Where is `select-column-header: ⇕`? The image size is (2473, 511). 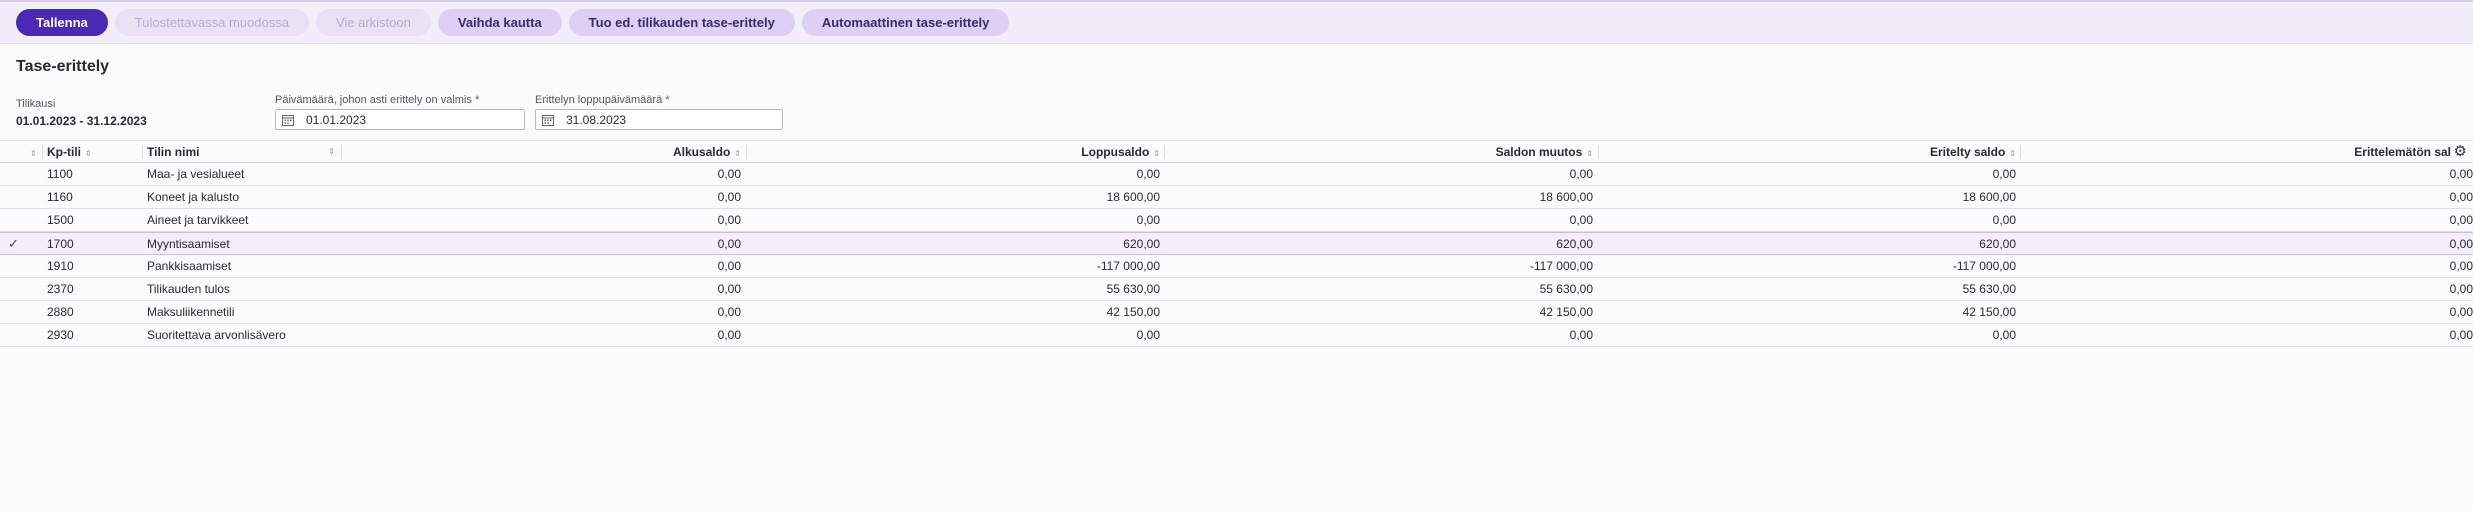
select-column-header: ⇕ is located at coordinates (31, 152).